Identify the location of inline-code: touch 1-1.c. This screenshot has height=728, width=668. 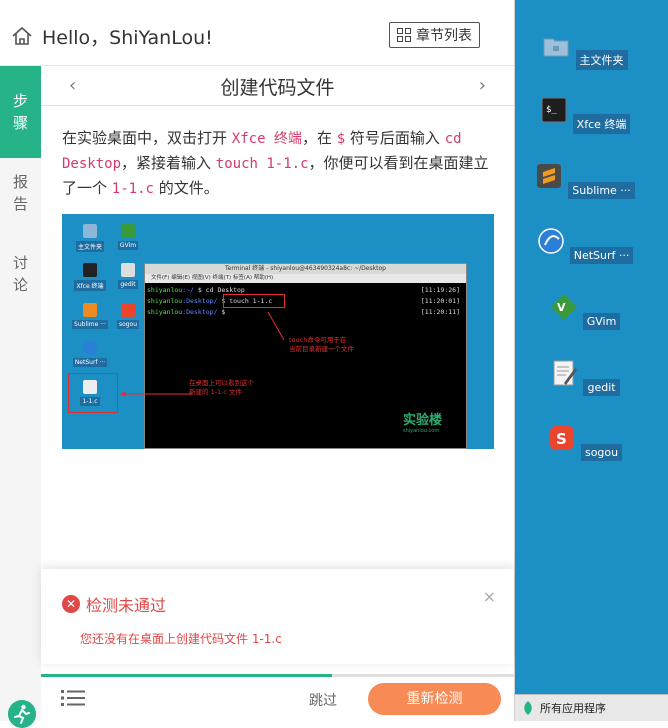
(262, 164).